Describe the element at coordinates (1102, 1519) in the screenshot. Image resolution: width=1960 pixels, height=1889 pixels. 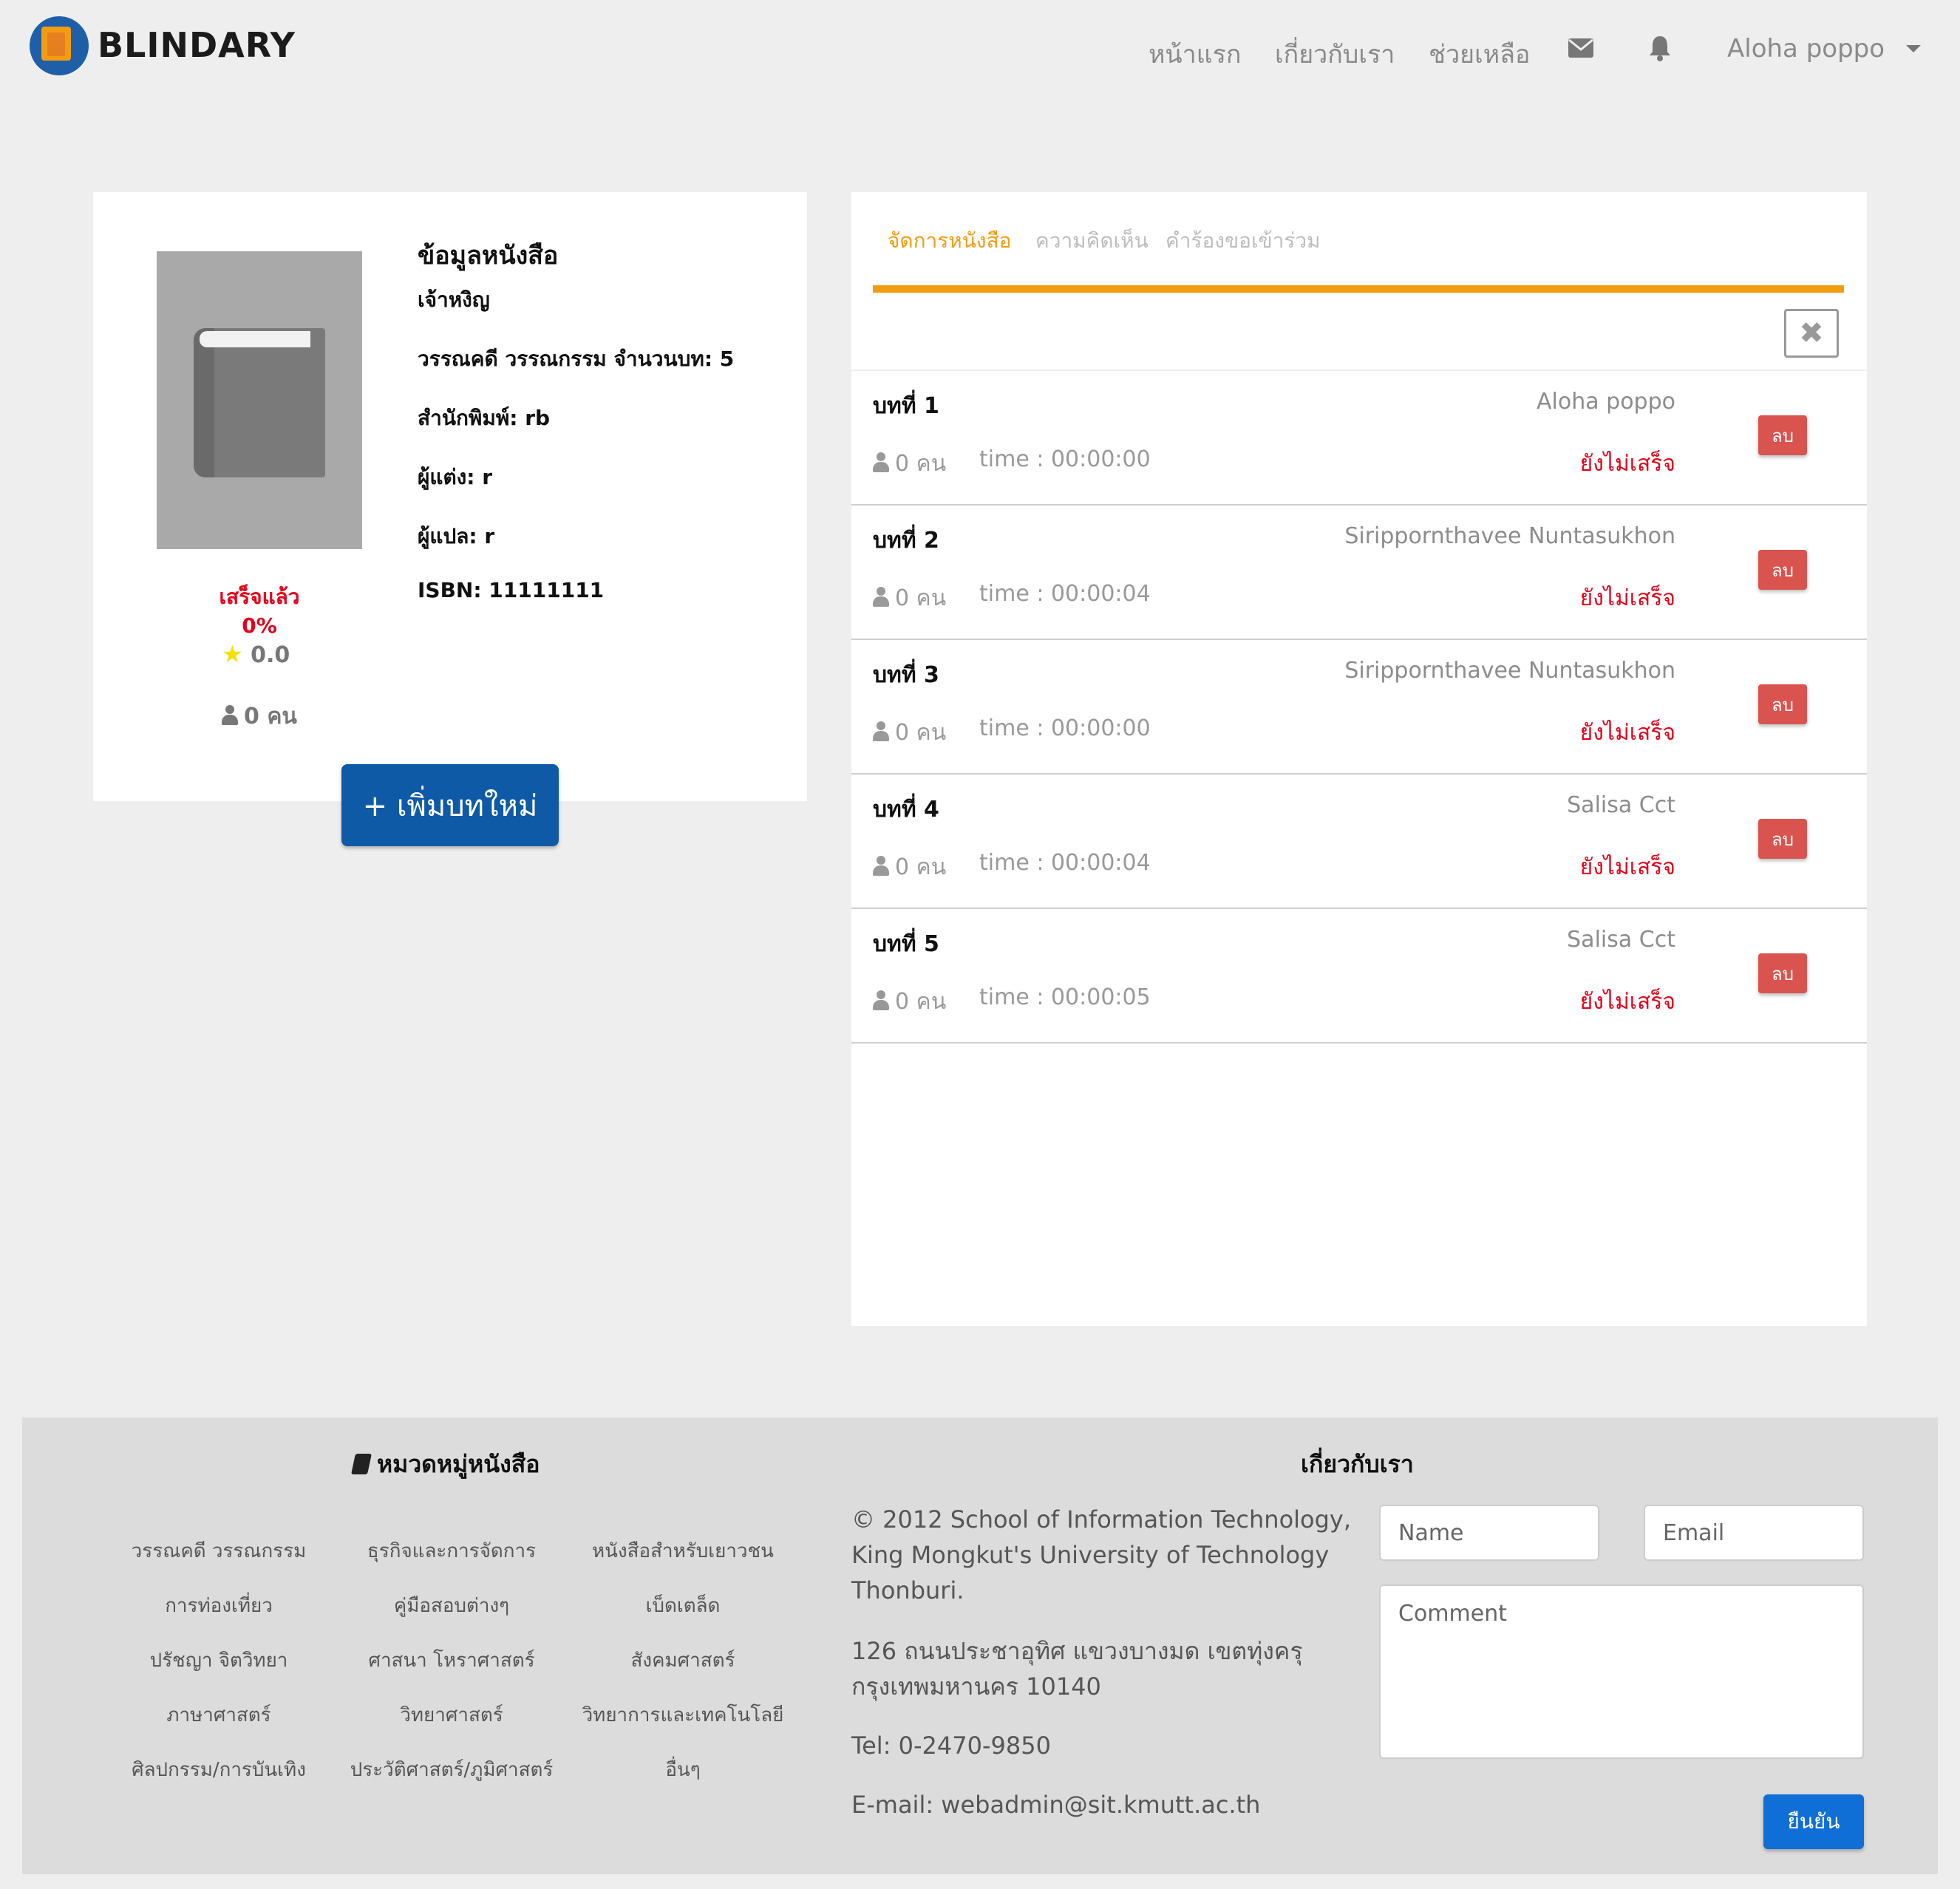
I see `copyright-line-1: © 2012 School of Information Technology,` at that location.